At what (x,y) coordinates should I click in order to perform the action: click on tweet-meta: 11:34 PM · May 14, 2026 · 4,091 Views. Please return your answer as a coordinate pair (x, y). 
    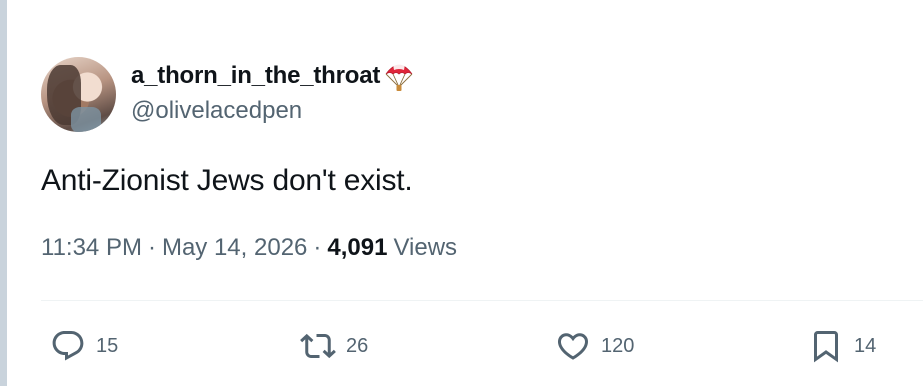
    Looking at the image, I should click on (249, 248).